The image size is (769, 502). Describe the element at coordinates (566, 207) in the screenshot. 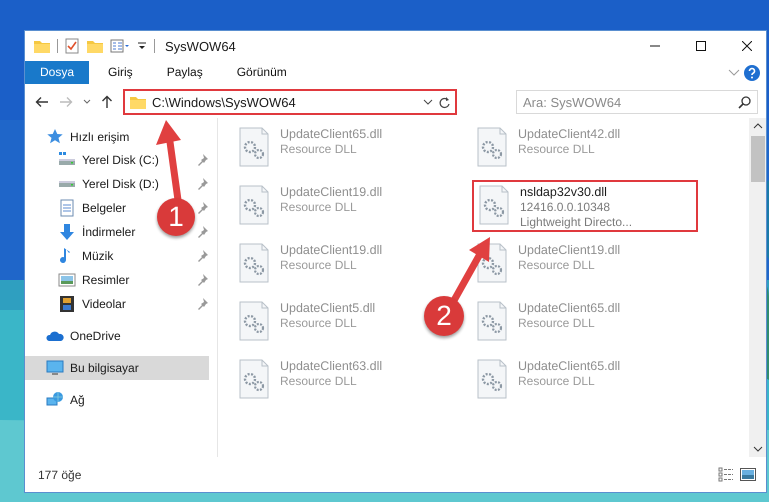

I see `file-detail: 12416.0.0.10348` at that location.